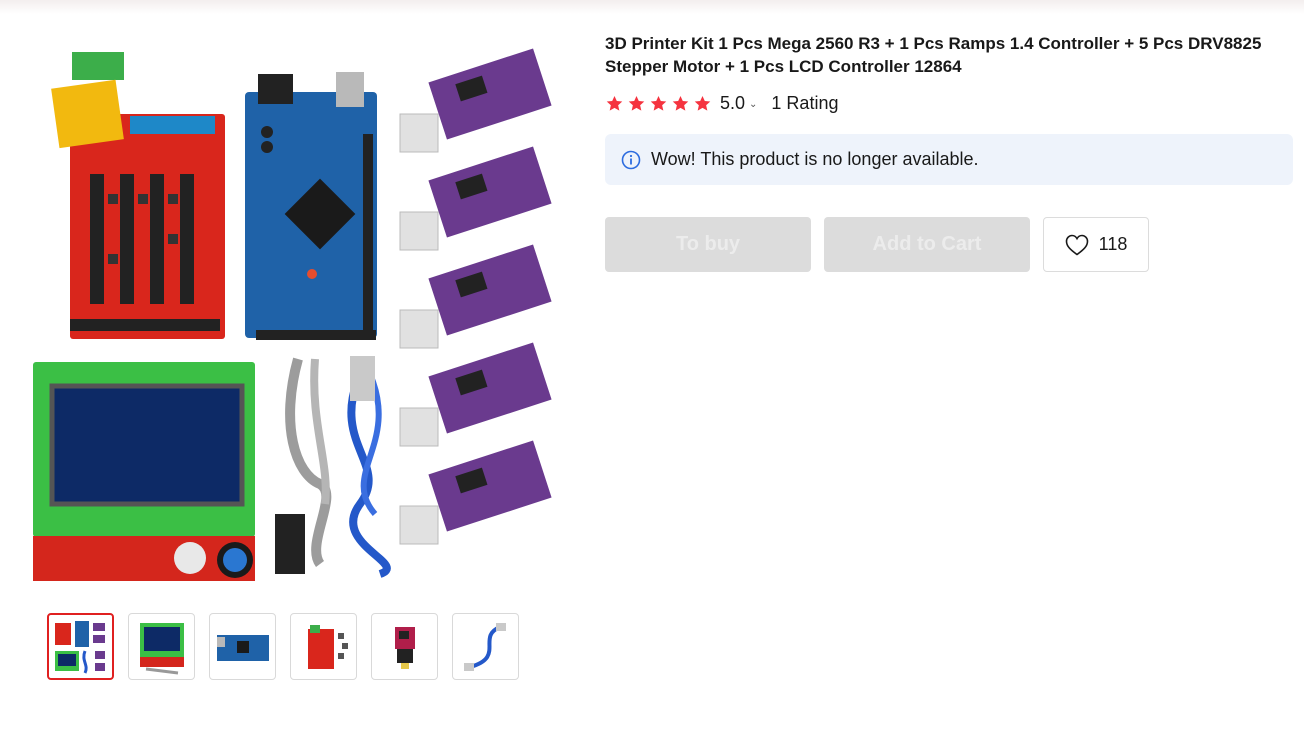 Image resolution: width=1304 pixels, height=734 pixels. What do you see at coordinates (1076, 244) in the screenshot?
I see `heart-icon` at bounding box center [1076, 244].